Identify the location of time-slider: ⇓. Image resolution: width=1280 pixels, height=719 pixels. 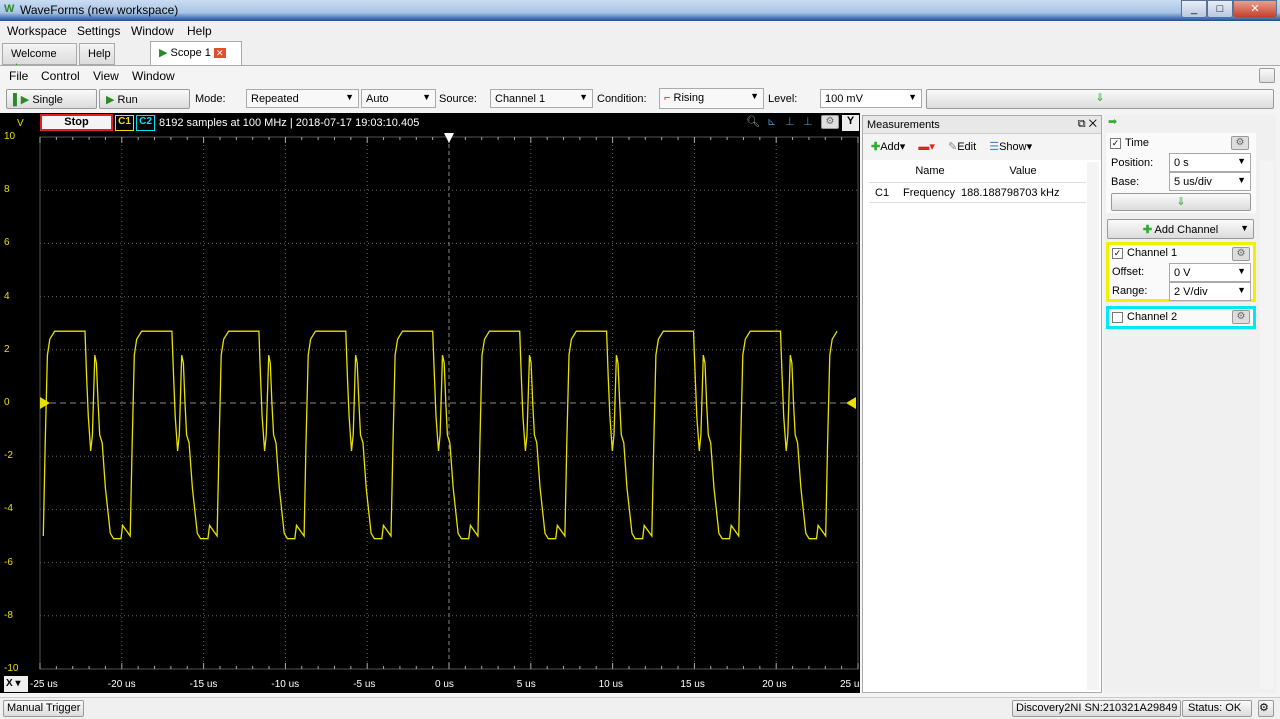
(1181, 202).